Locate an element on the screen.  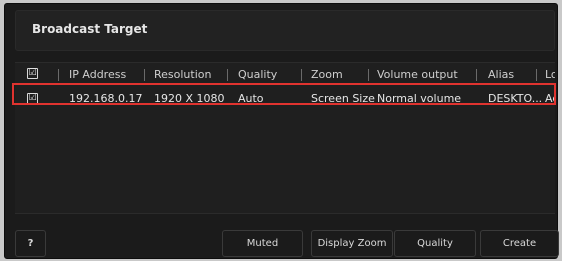
column-header-volume-output: Volume output is located at coordinates (417, 75).